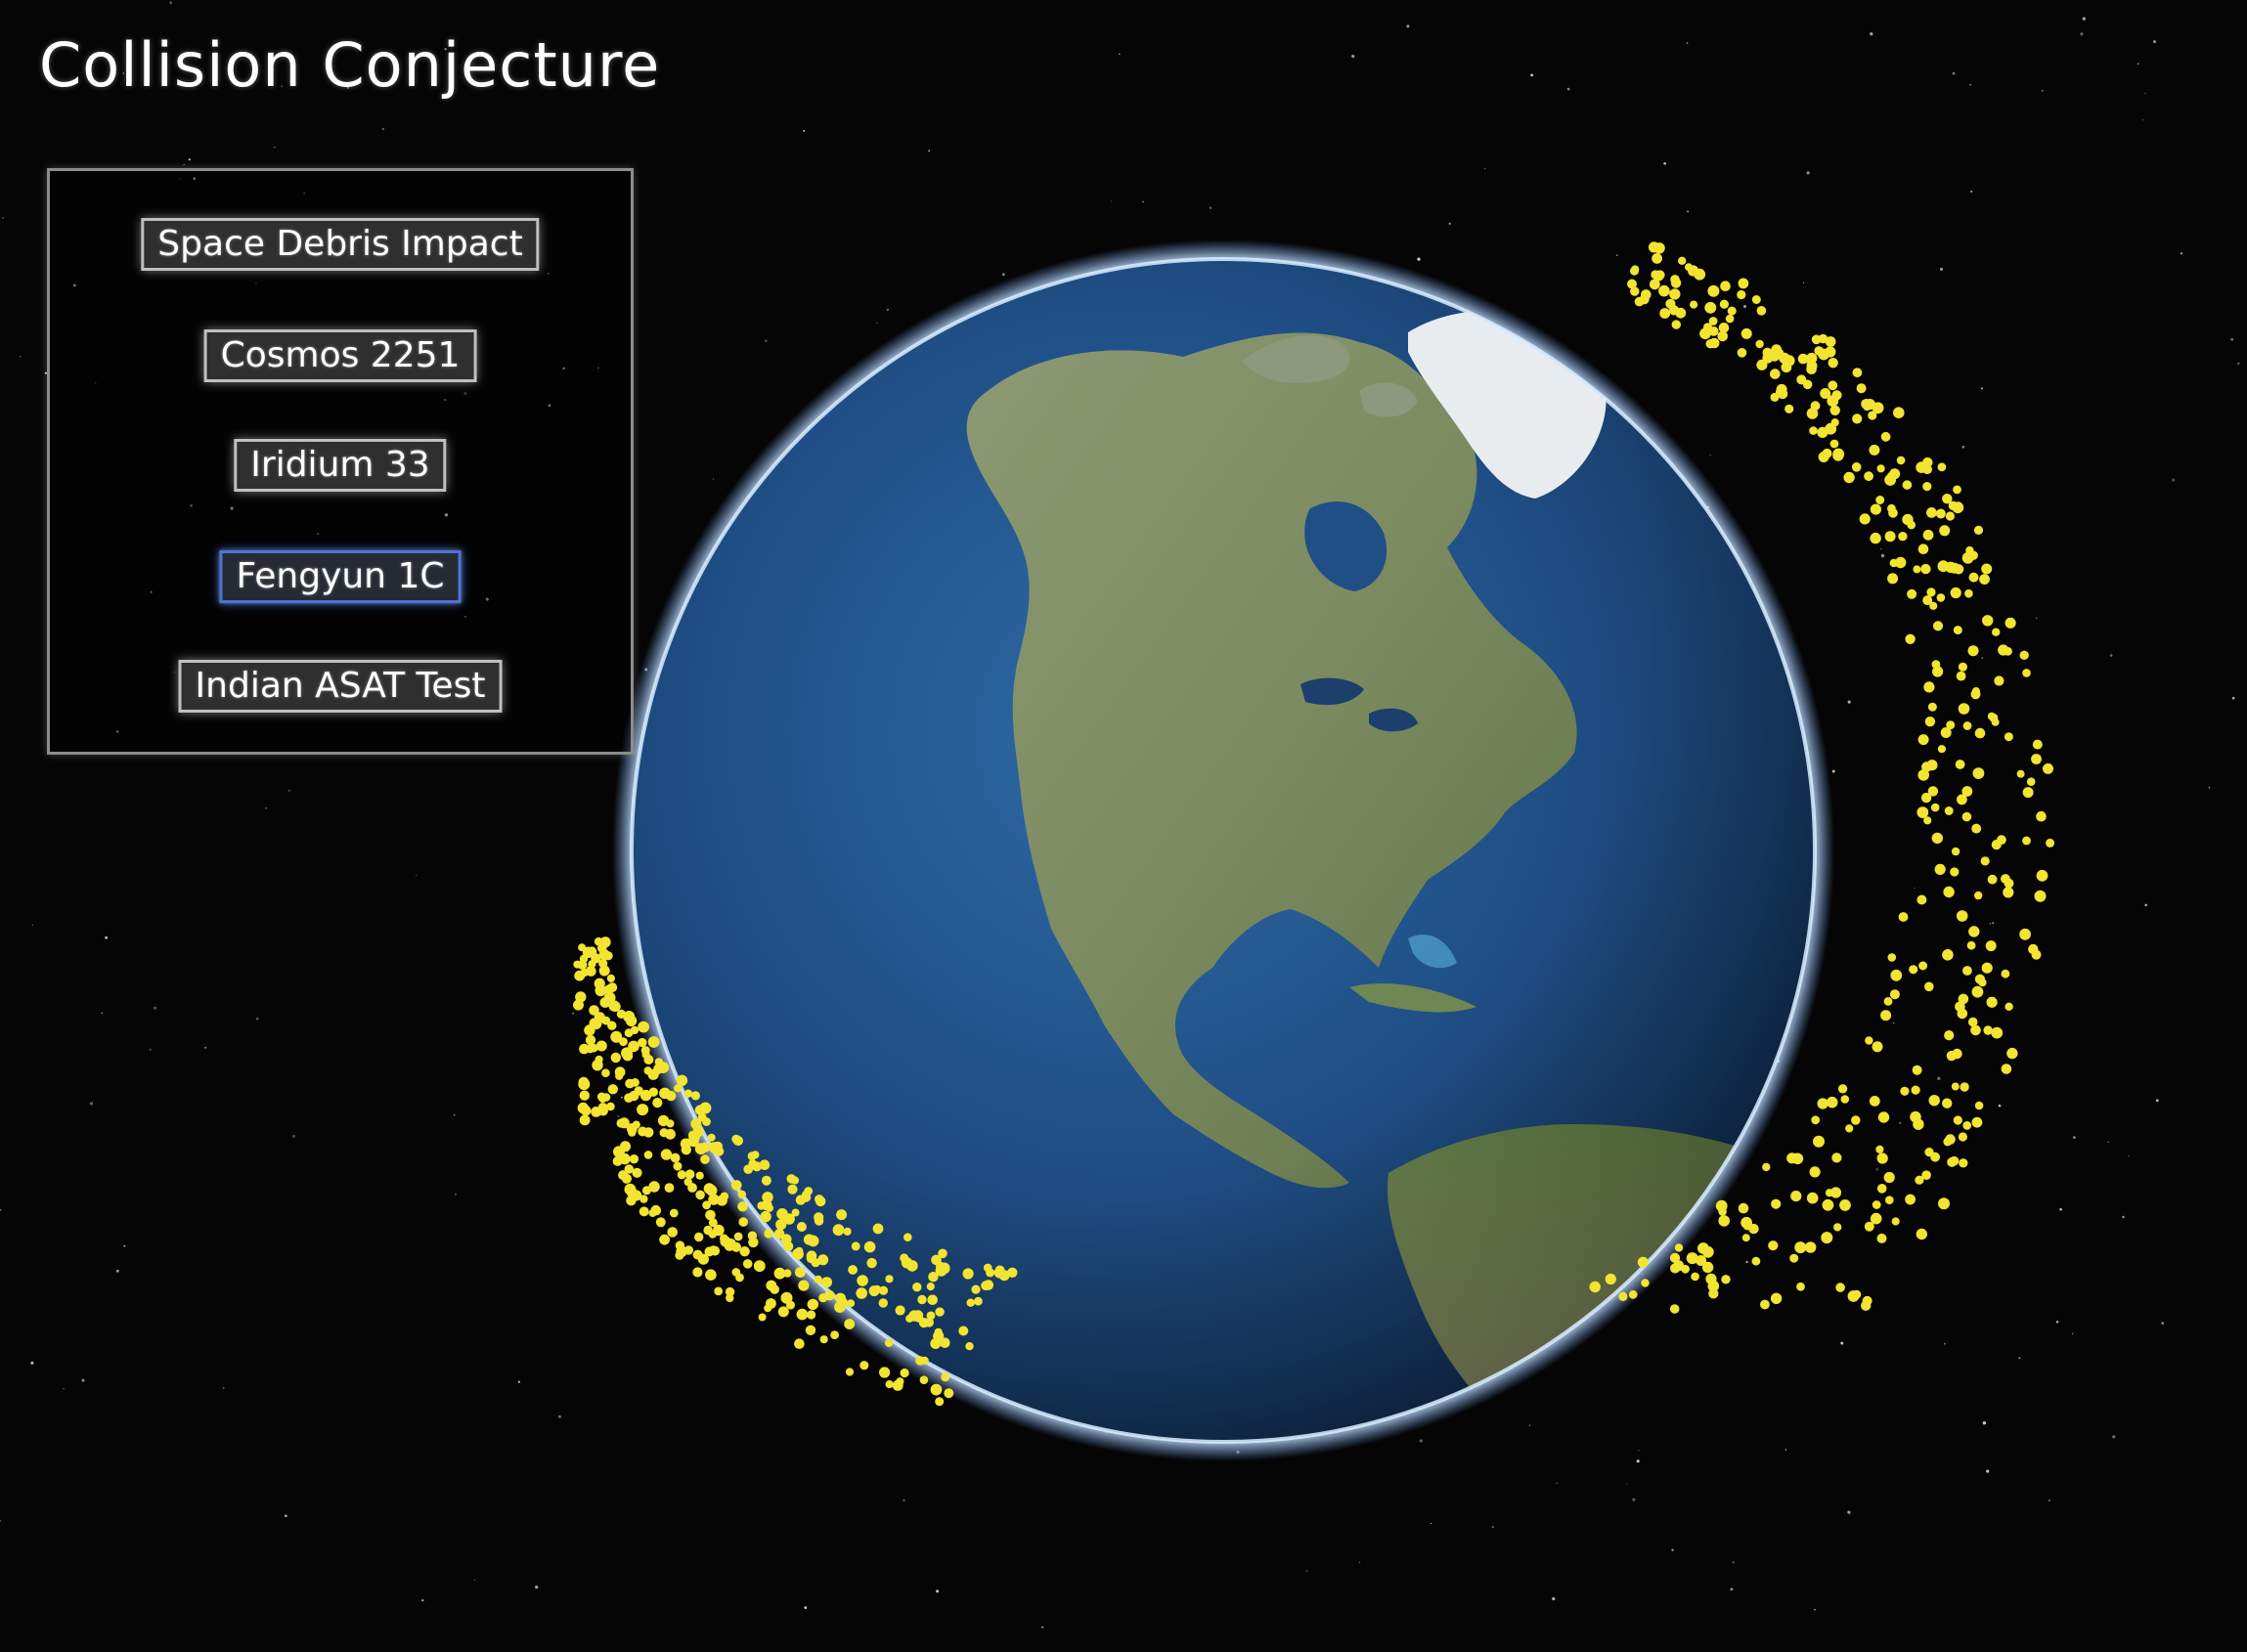 This screenshot has width=2247, height=1652. What do you see at coordinates (340, 465) in the screenshot?
I see `iridium-33-button: Iridium 33` at bounding box center [340, 465].